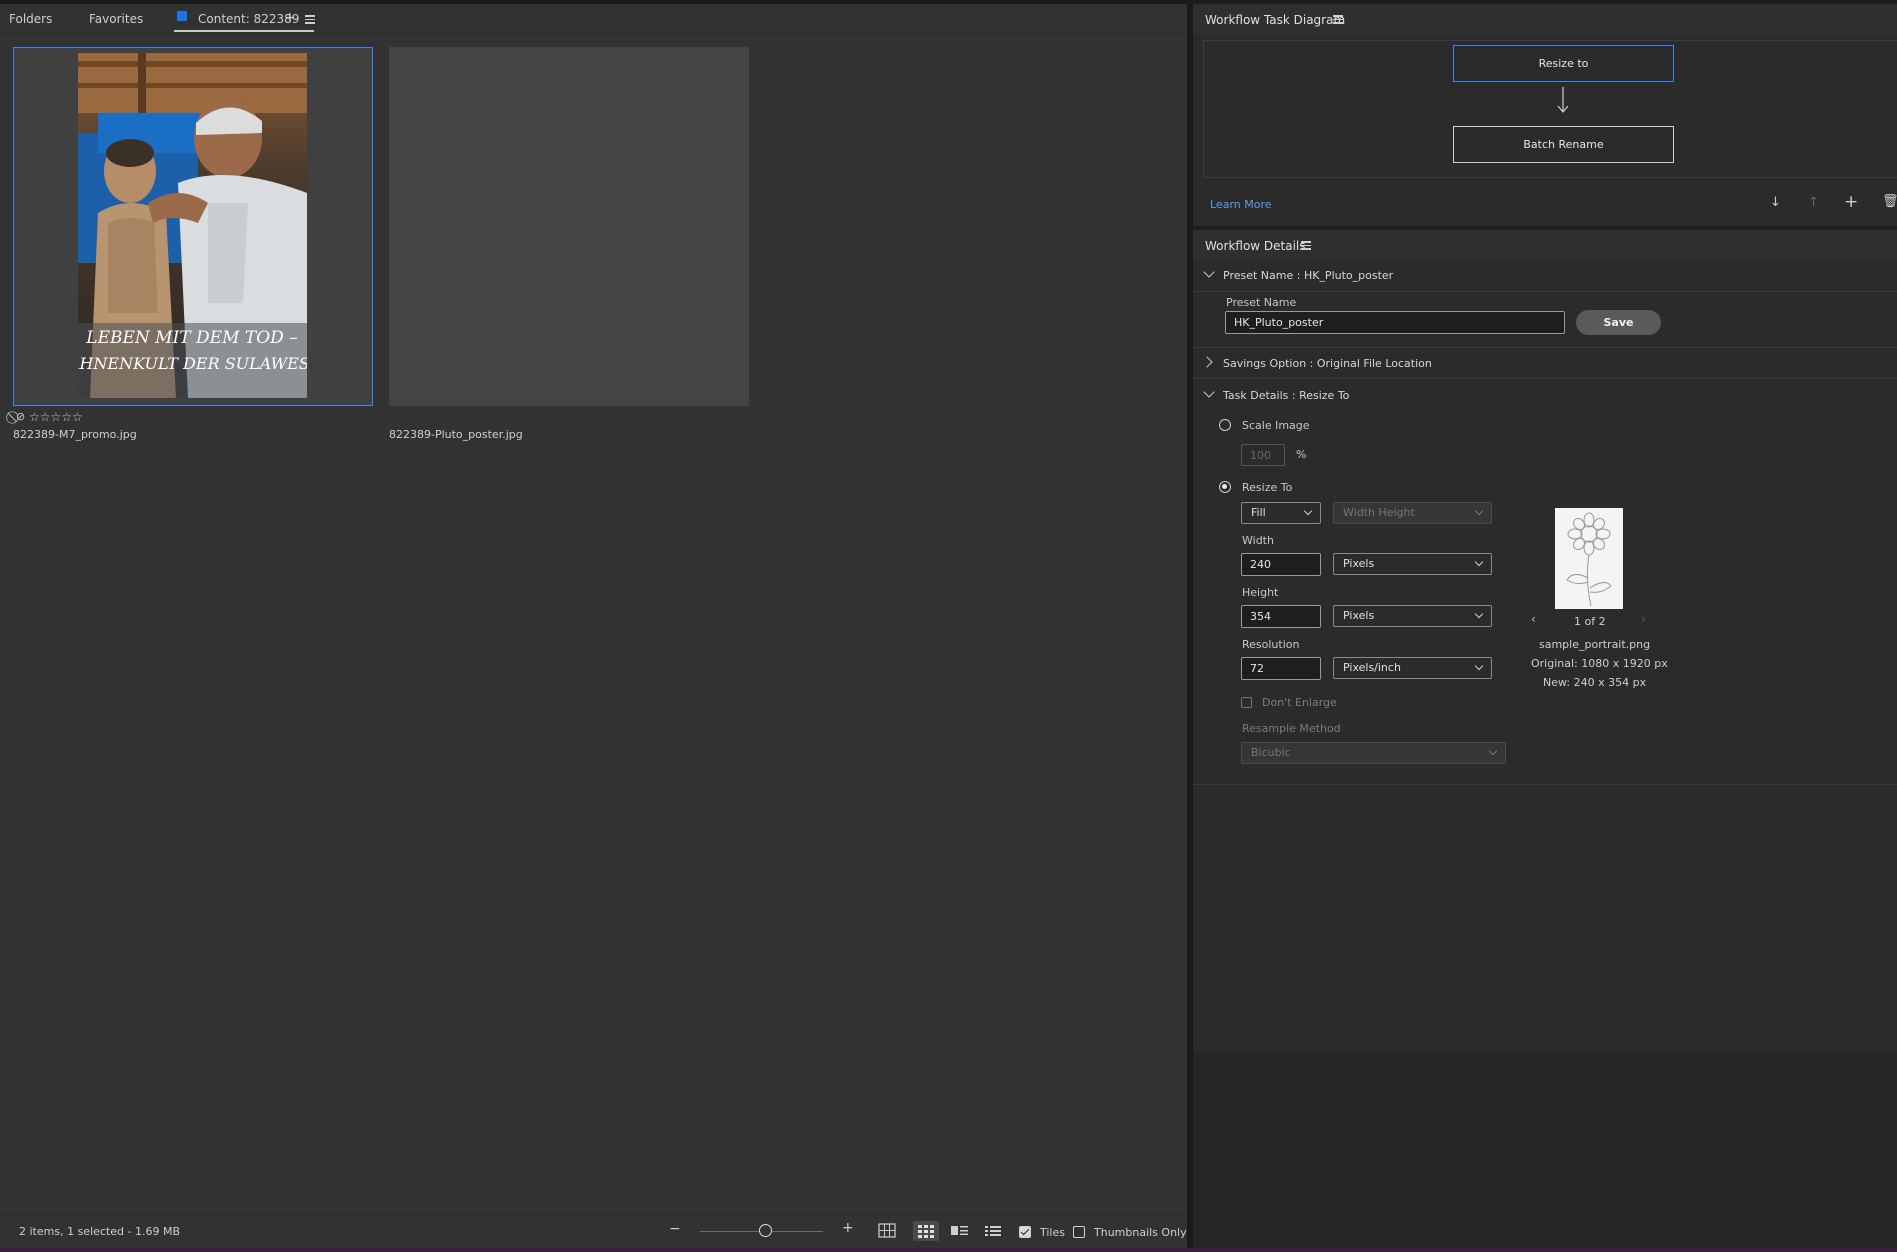 This screenshot has width=1897, height=1252. What do you see at coordinates (1590, 621) in the screenshot?
I see `preview-pager: 1 of 2` at bounding box center [1590, 621].